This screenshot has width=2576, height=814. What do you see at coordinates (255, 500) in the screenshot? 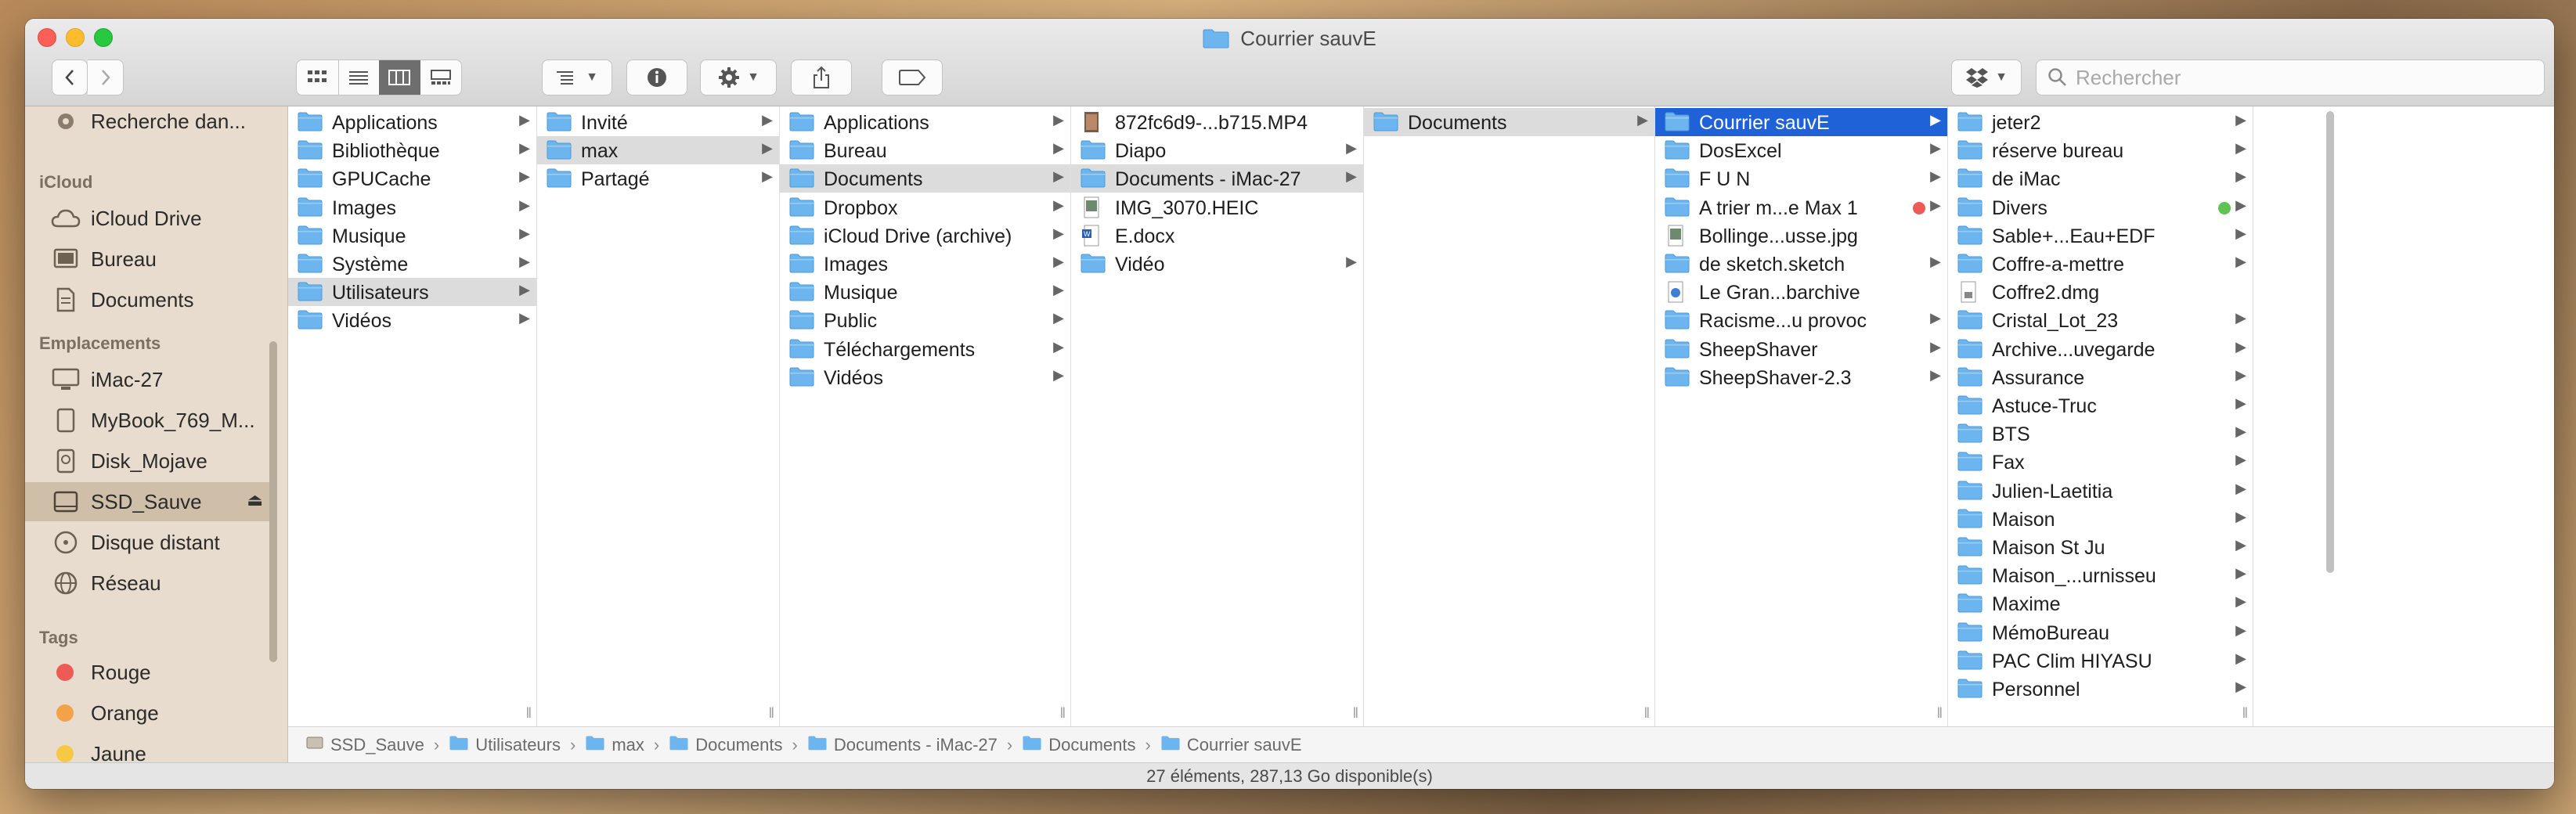
I see `eject-icon: ⏏` at bounding box center [255, 500].